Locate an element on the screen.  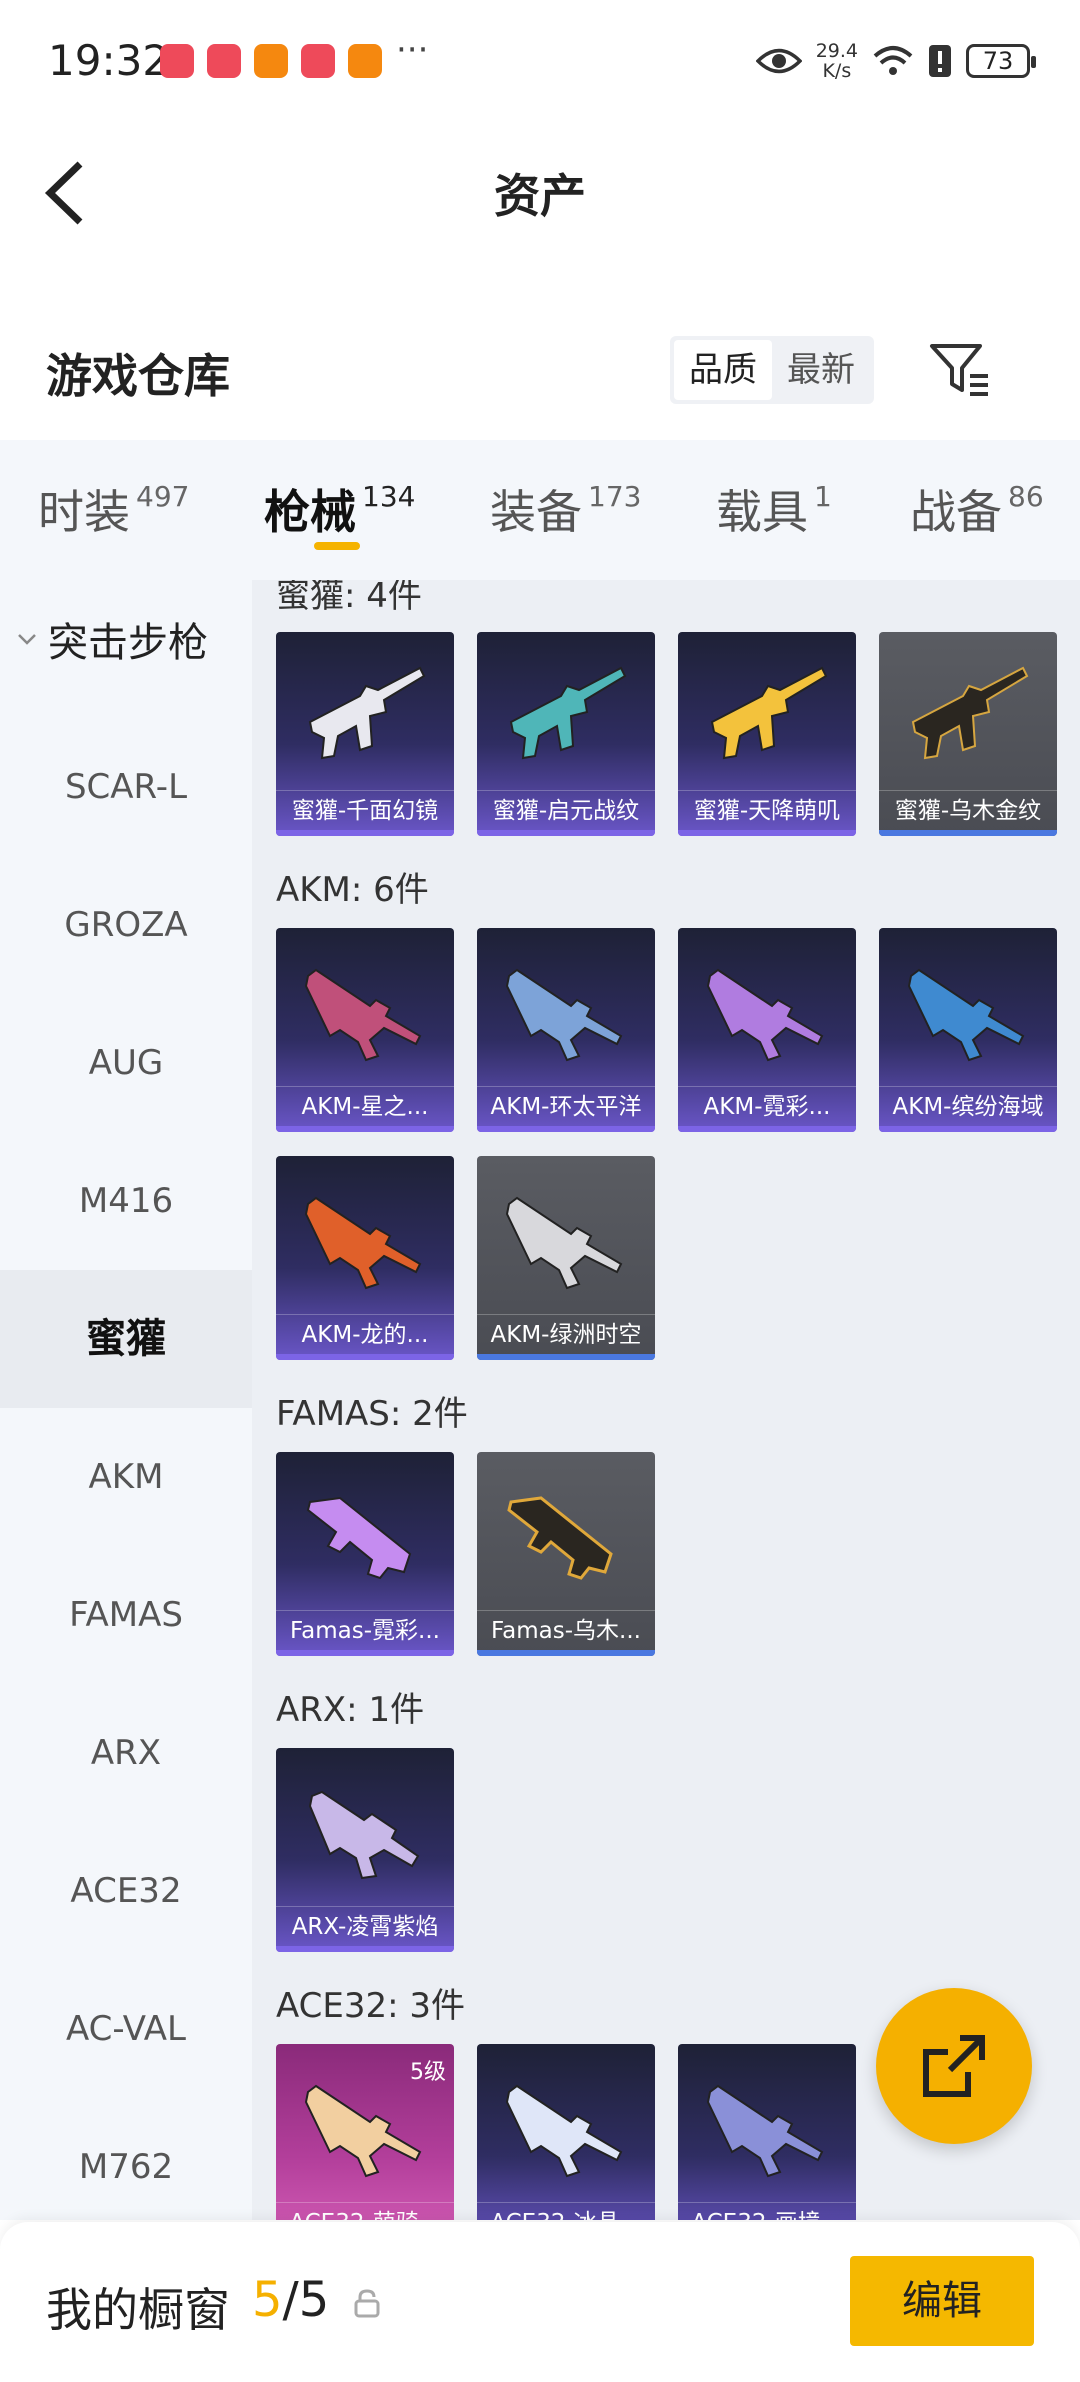
skin-name: 蜜獾-乌木金纹 is located at coordinates (968, 810).